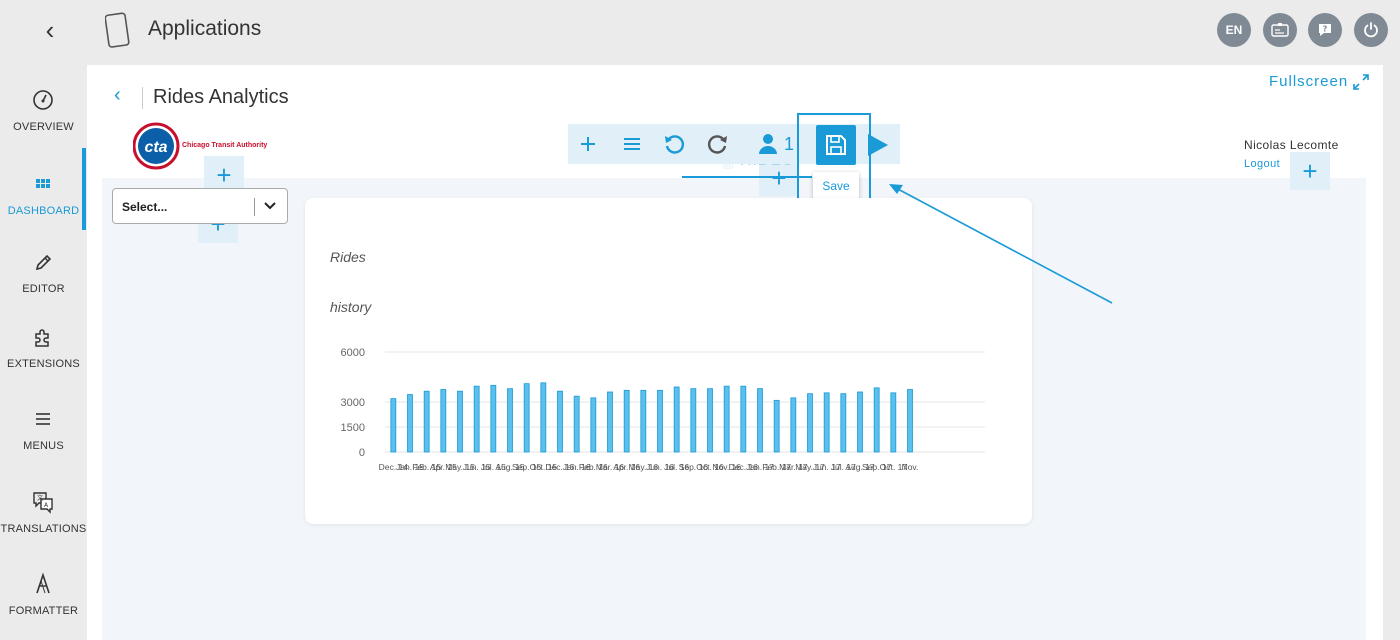 This screenshot has width=1400, height=640. What do you see at coordinates (43, 583) in the screenshot?
I see `formatter-icon` at bounding box center [43, 583].